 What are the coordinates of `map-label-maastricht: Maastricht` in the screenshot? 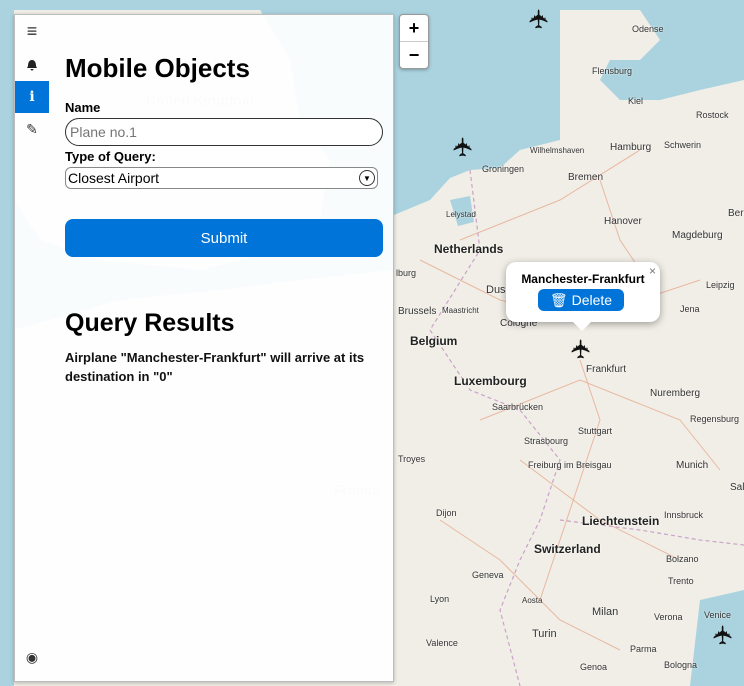 It's located at (460, 310).